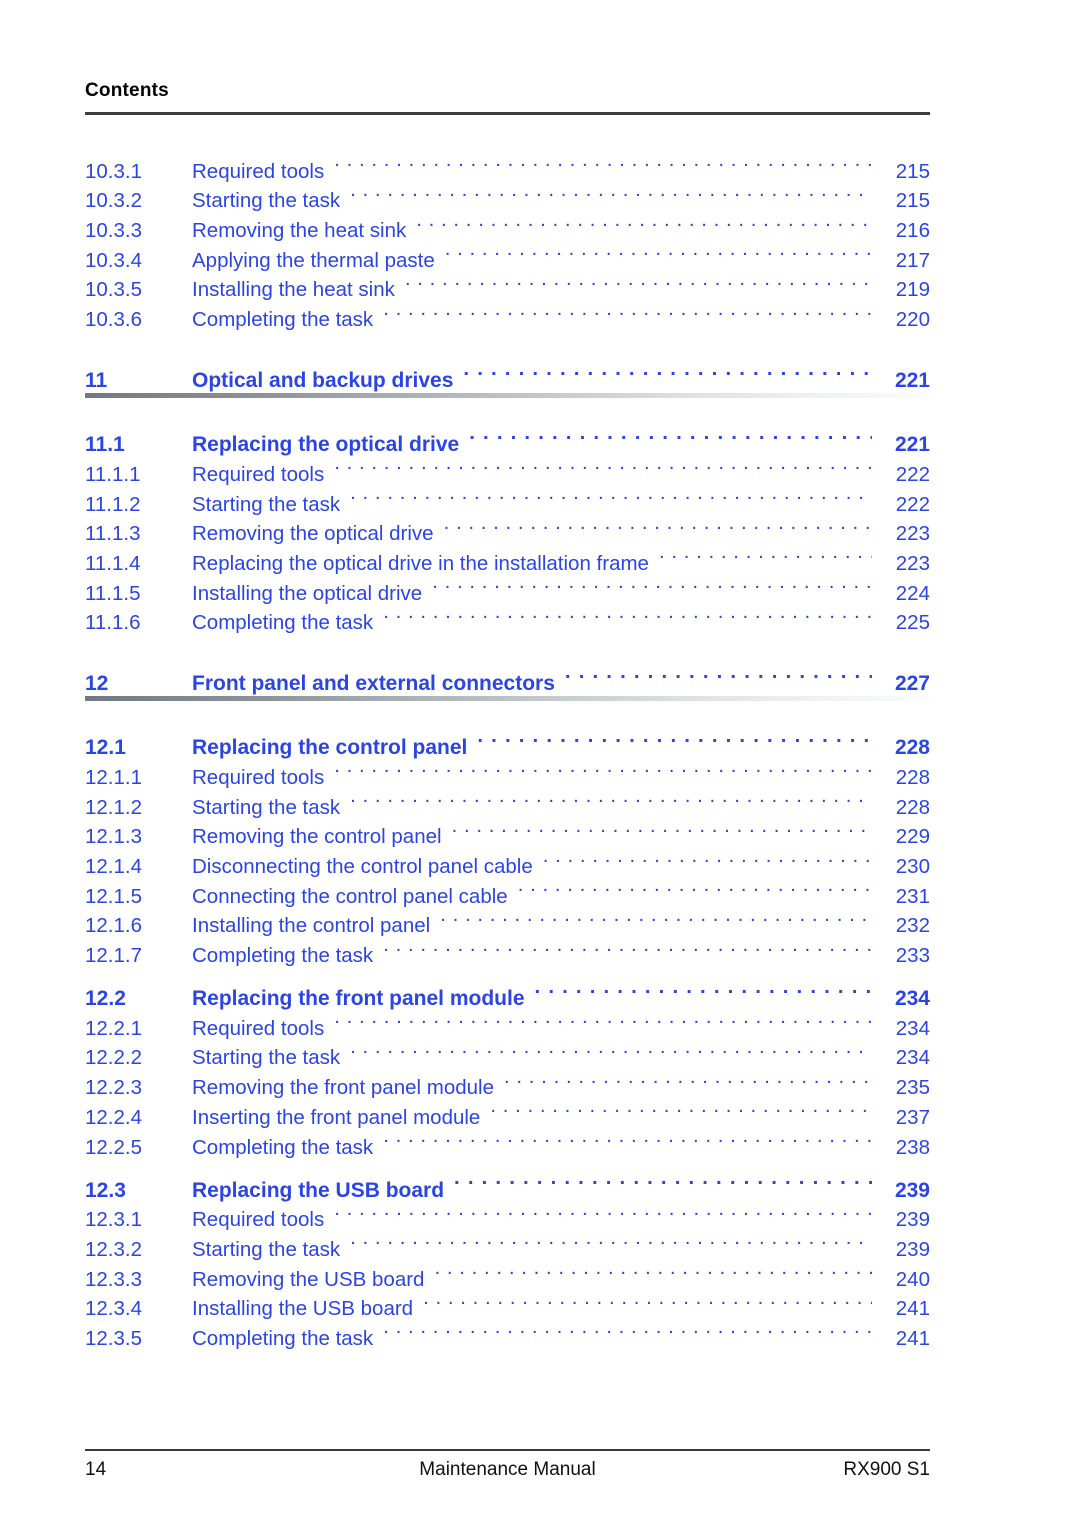  What do you see at coordinates (313, 534) in the screenshot?
I see `toc-entry-title: Removing the optical drive` at bounding box center [313, 534].